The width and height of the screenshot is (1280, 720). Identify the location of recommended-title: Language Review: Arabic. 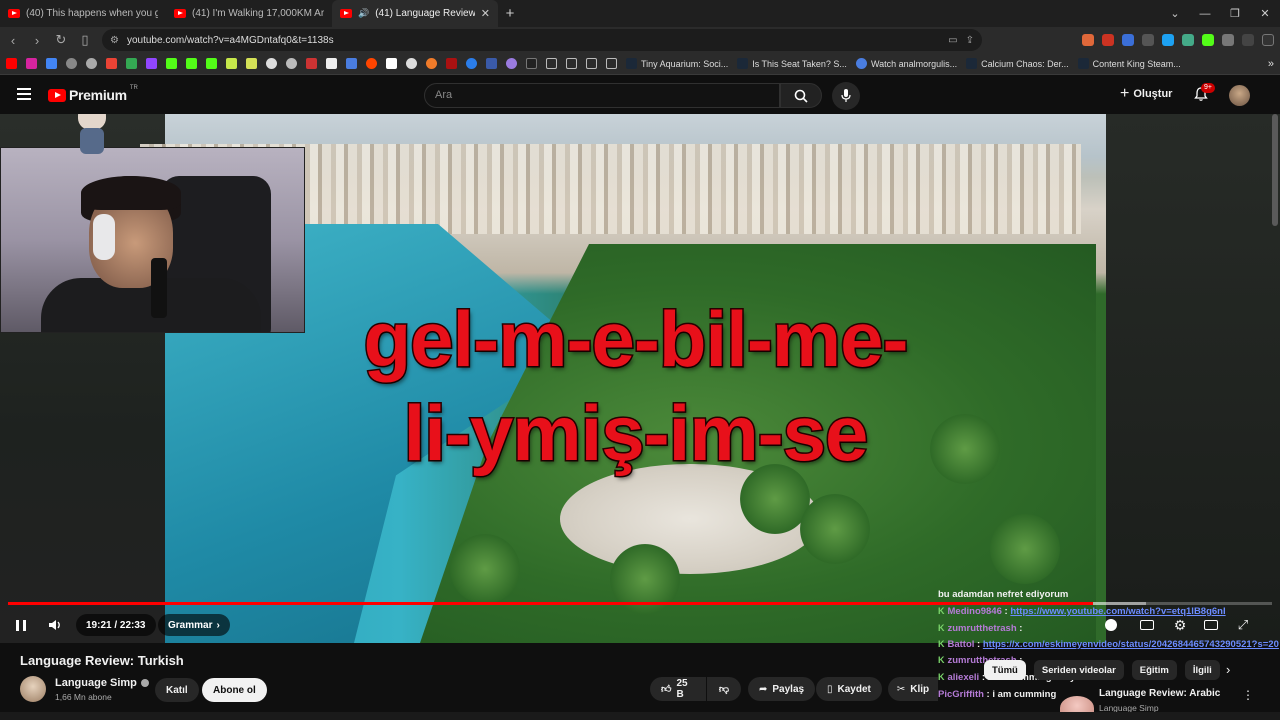
(1159, 693).